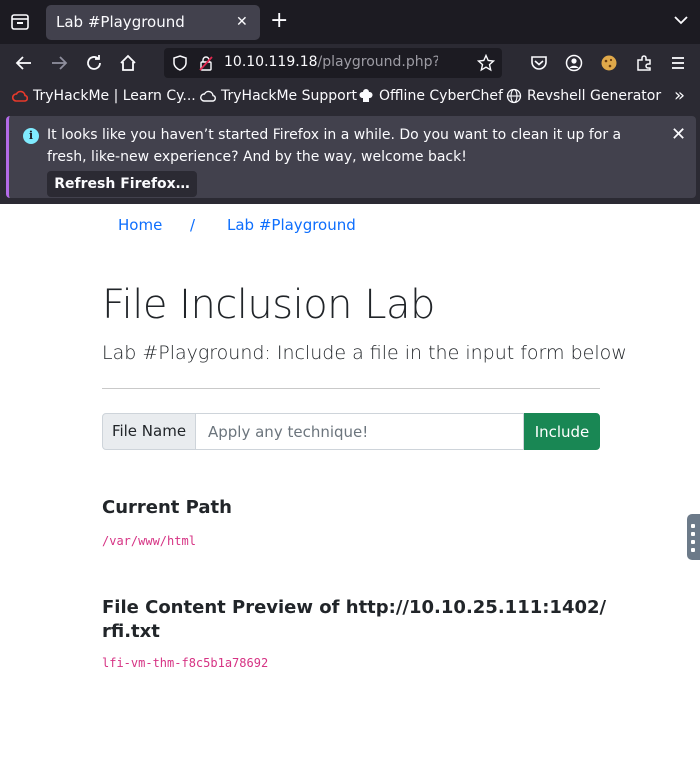 This screenshot has height=782, width=700. I want to click on extensions-puzzle-icon, so click(644, 63).